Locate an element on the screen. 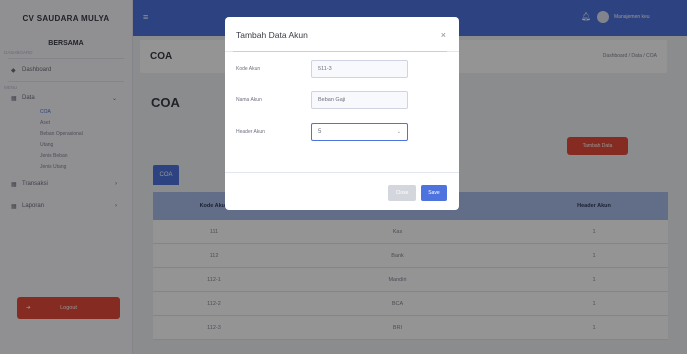 The image size is (687, 354). form-row-kode-akun: Kode Akun 511-3 is located at coordinates (322, 69).